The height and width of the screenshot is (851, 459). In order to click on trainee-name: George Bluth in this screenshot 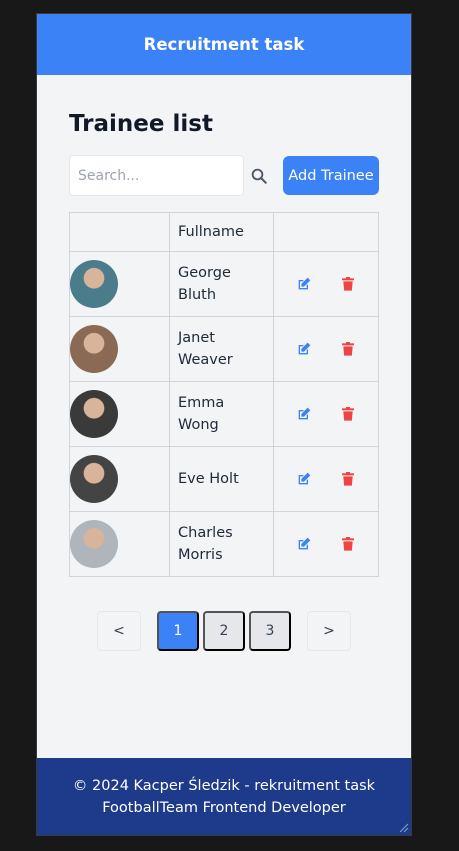, I will do `click(204, 284)`.